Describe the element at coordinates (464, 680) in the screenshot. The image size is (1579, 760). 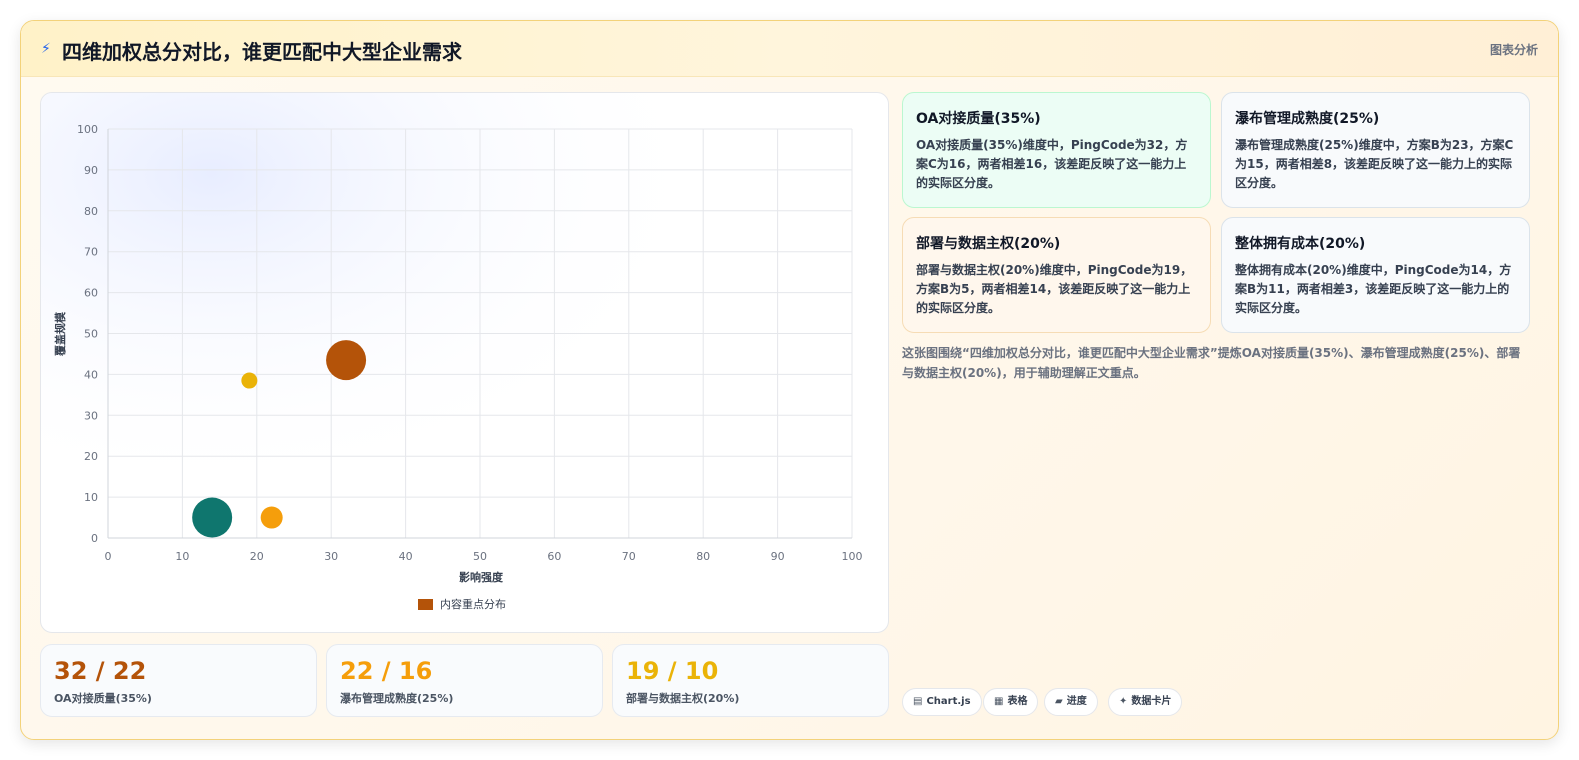
I see `metric-card-waterfall: 22 / 16 瀑布管理成熟度(25%)` at that location.